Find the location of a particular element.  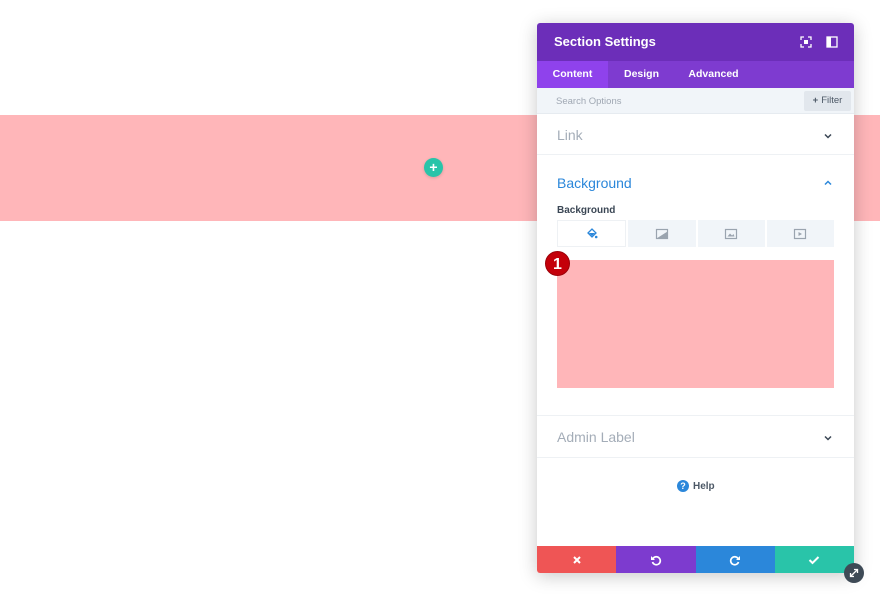

search-bar: +Filter is located at coordinates (695, 101).